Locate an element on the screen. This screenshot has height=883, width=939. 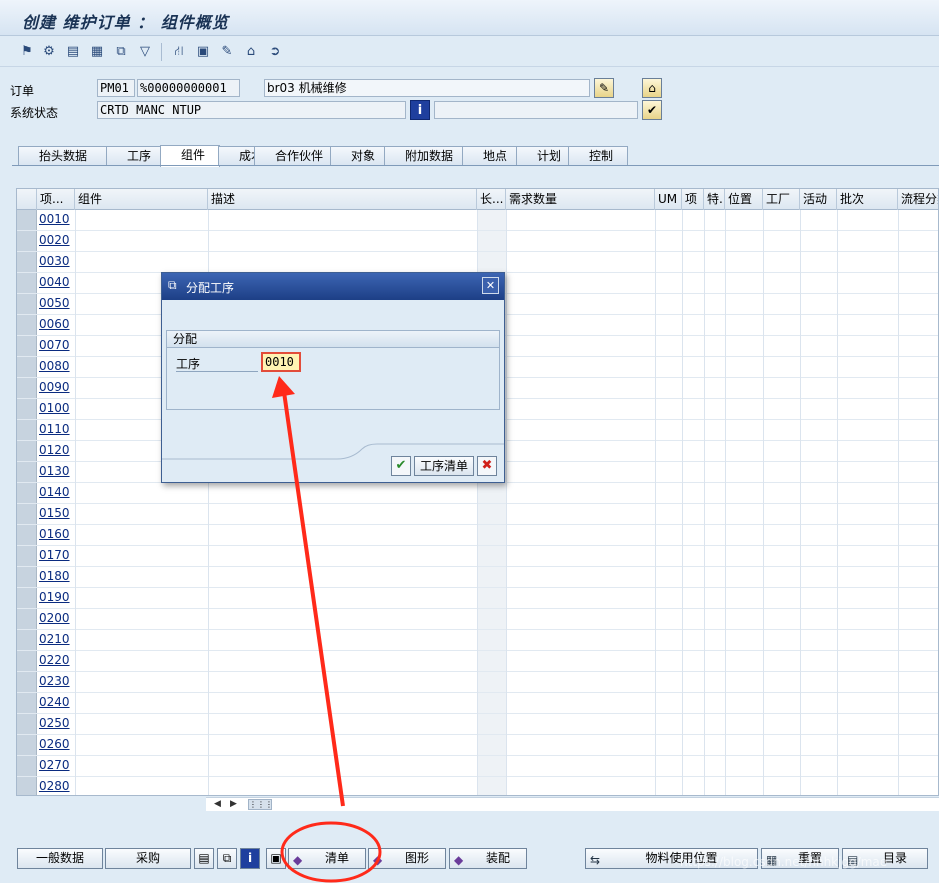
scroll-thumb: ⋮⋮⋮ is located at coordinates (260, 804).